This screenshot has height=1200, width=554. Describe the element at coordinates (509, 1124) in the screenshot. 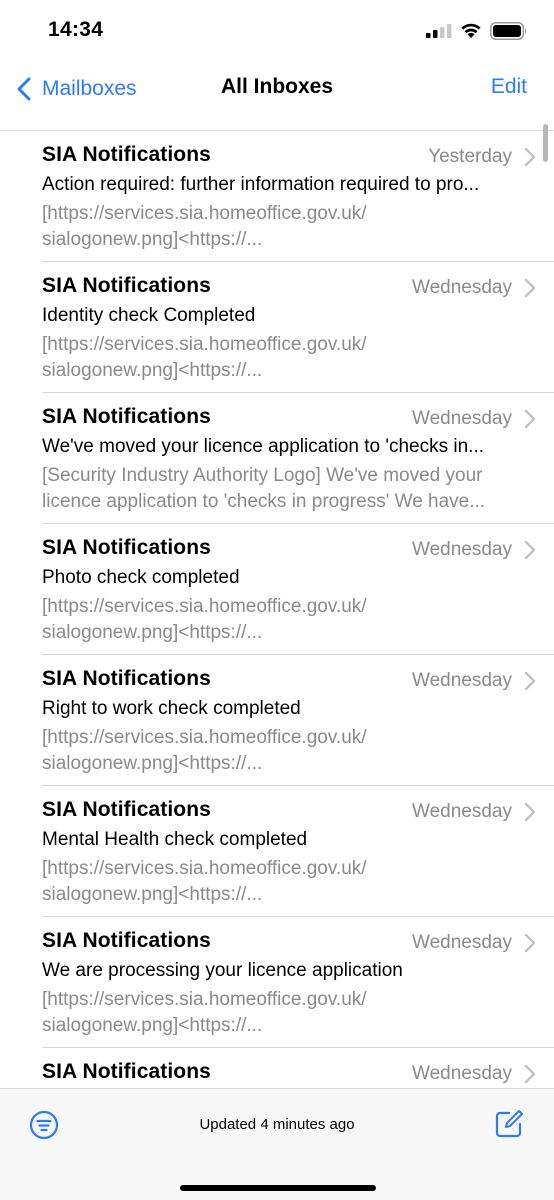

I see `compose-icon` at that location.